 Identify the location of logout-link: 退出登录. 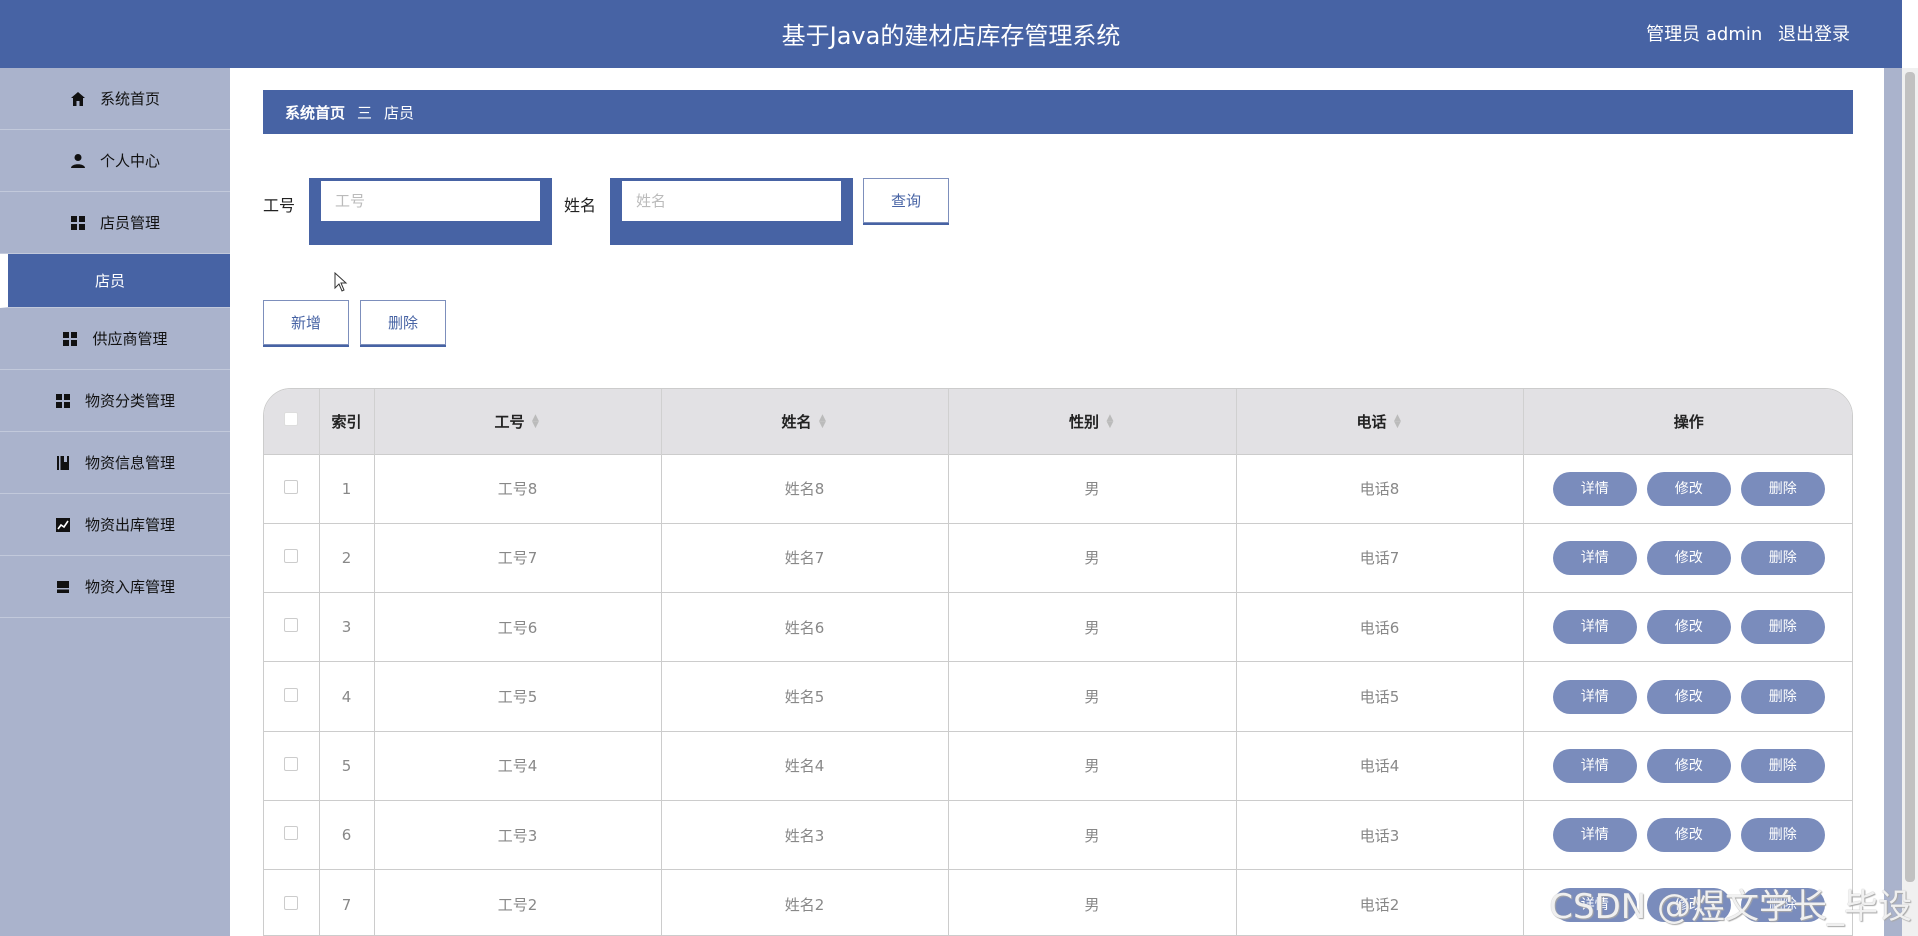
(1814, 34).